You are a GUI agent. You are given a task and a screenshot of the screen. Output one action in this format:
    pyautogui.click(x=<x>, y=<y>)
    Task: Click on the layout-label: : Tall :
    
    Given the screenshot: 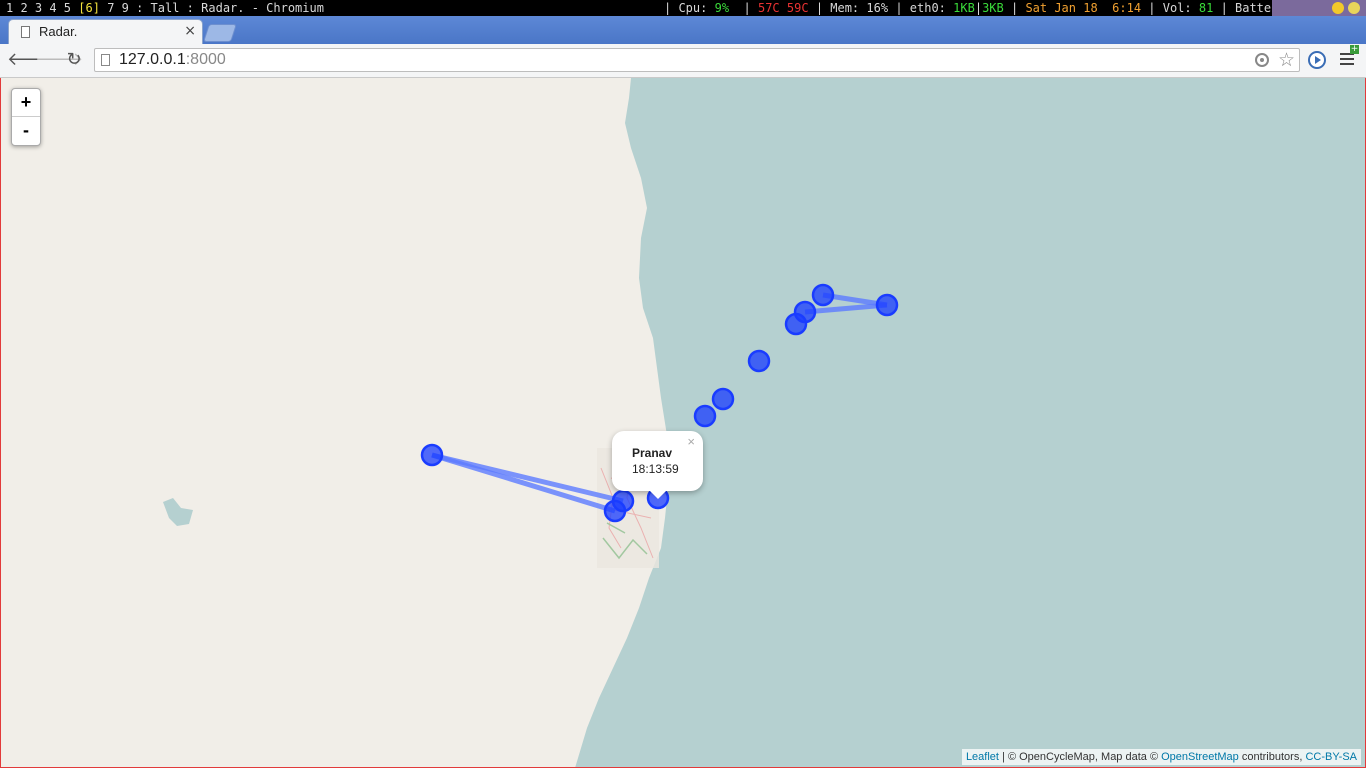 What is the action you would take?
    pyautogui.click(x=165, y=8)
    